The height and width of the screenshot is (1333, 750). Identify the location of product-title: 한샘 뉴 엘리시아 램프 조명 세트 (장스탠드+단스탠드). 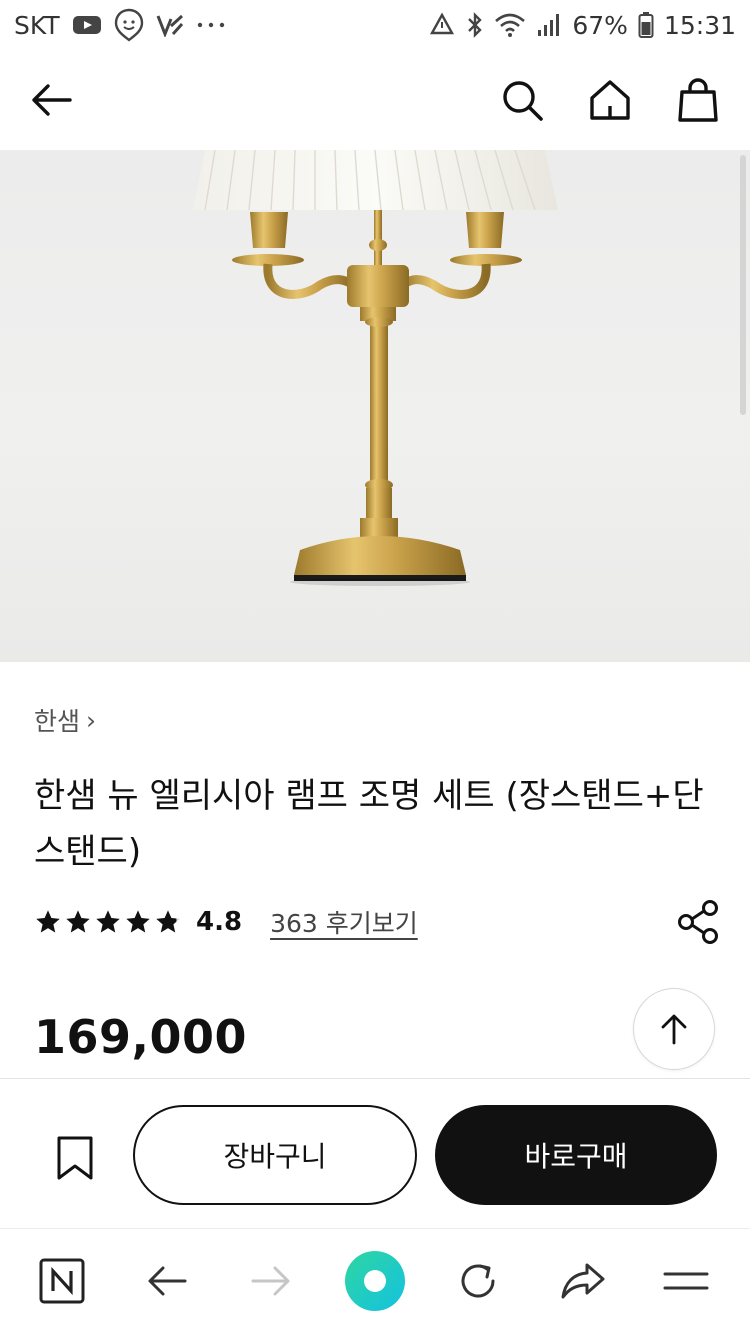
(369, 824).